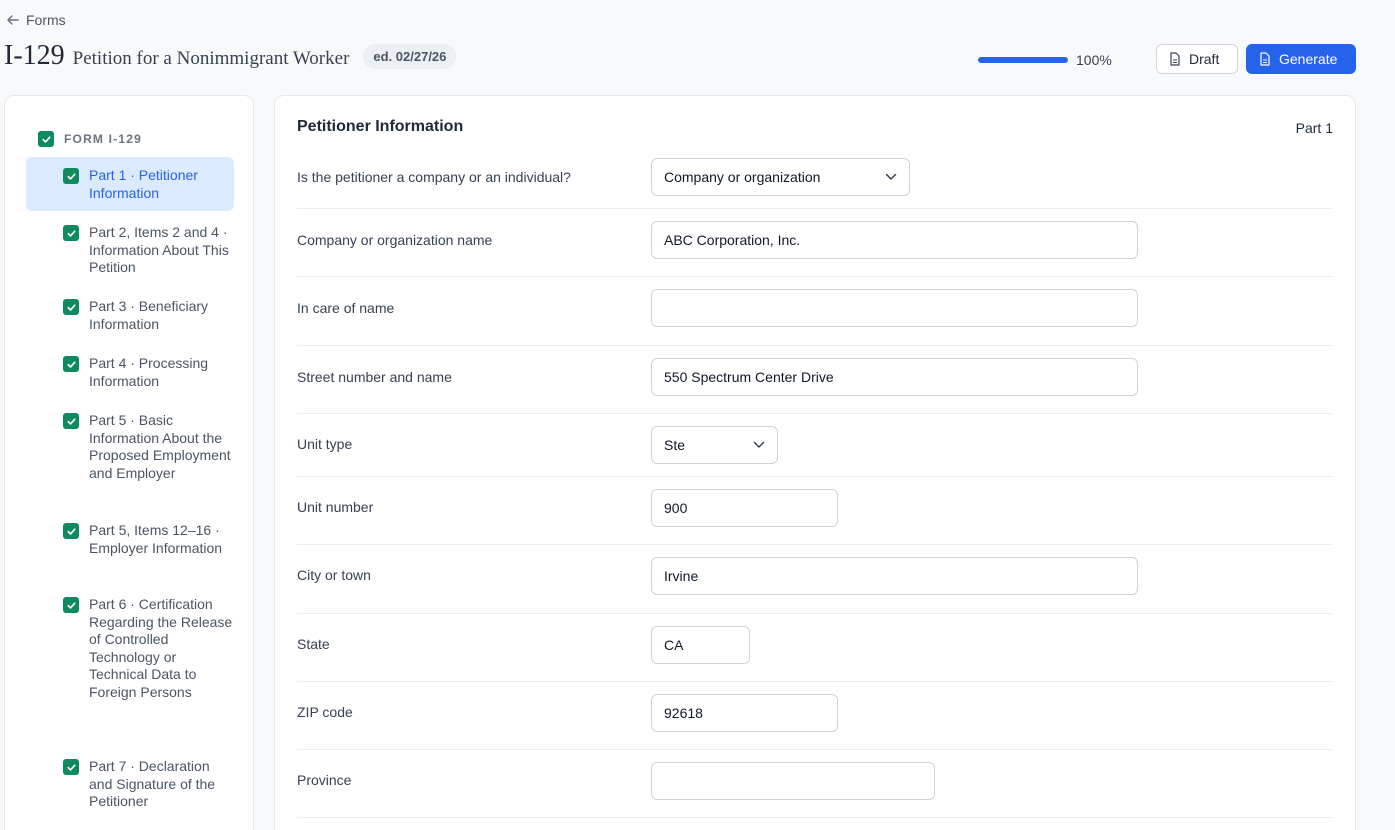 The image size is (1395, 830). Describe the element at coordinates (675, 445) in the screenshot. I see `select-value: Ste` at that location.